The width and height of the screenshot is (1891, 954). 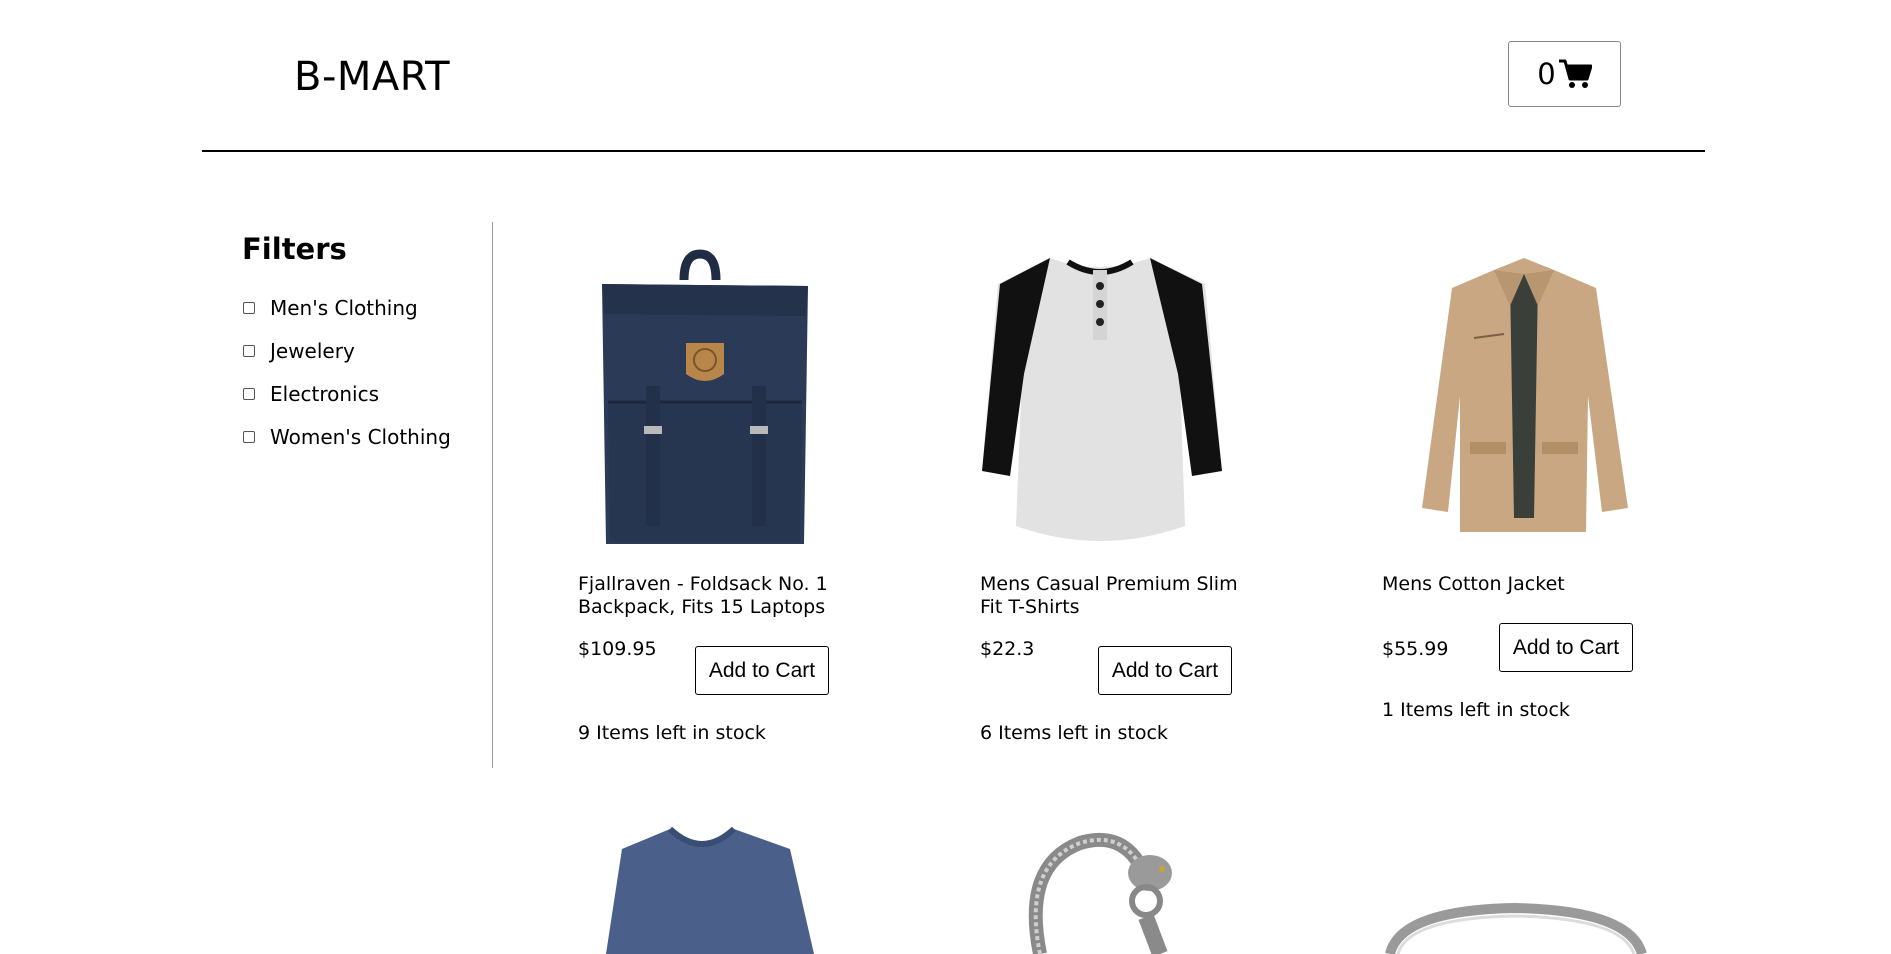 I want to click on site-logo: B-MART, so click(x=372, y=77).